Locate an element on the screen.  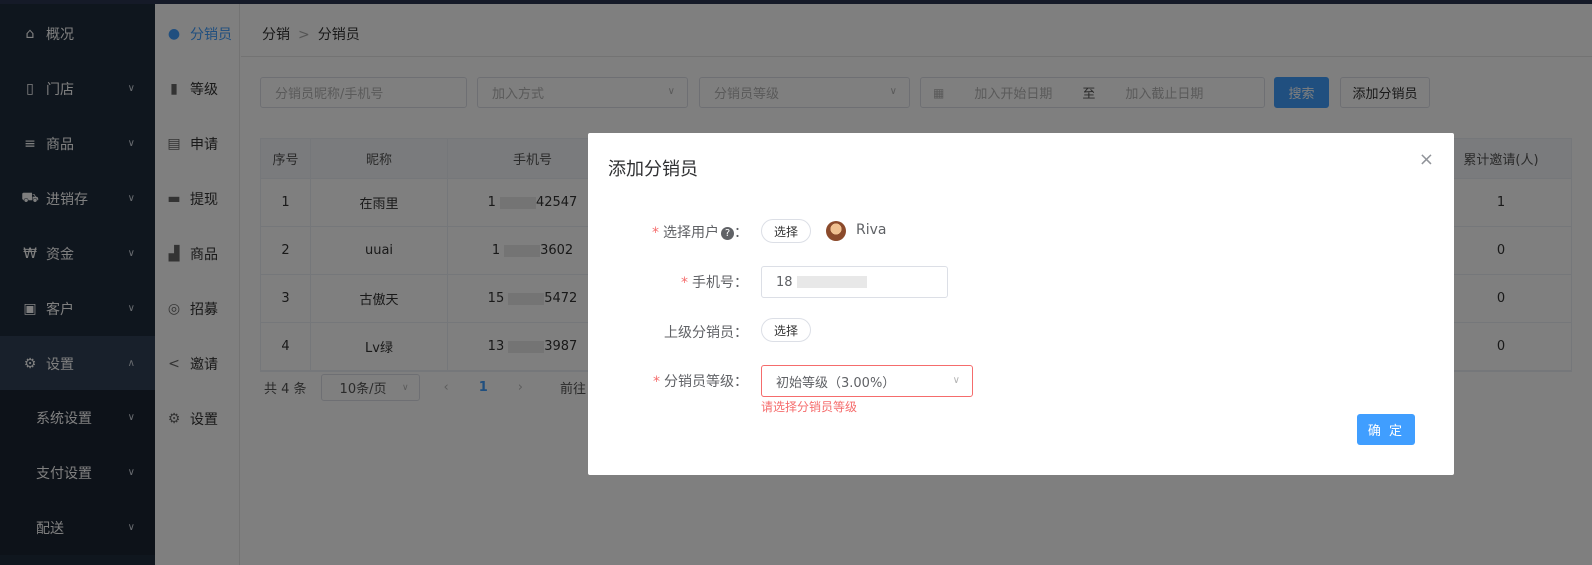
chevron-down-icon: ∨ is located at coordinates (956, 380).